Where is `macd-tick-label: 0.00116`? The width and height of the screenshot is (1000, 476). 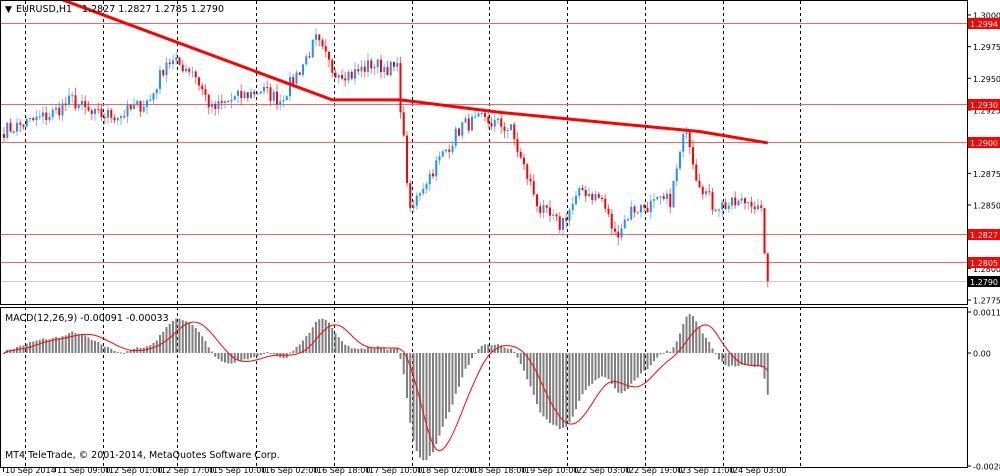 macd-tick-label: 0.00116 is located at coordinates (986, 313).